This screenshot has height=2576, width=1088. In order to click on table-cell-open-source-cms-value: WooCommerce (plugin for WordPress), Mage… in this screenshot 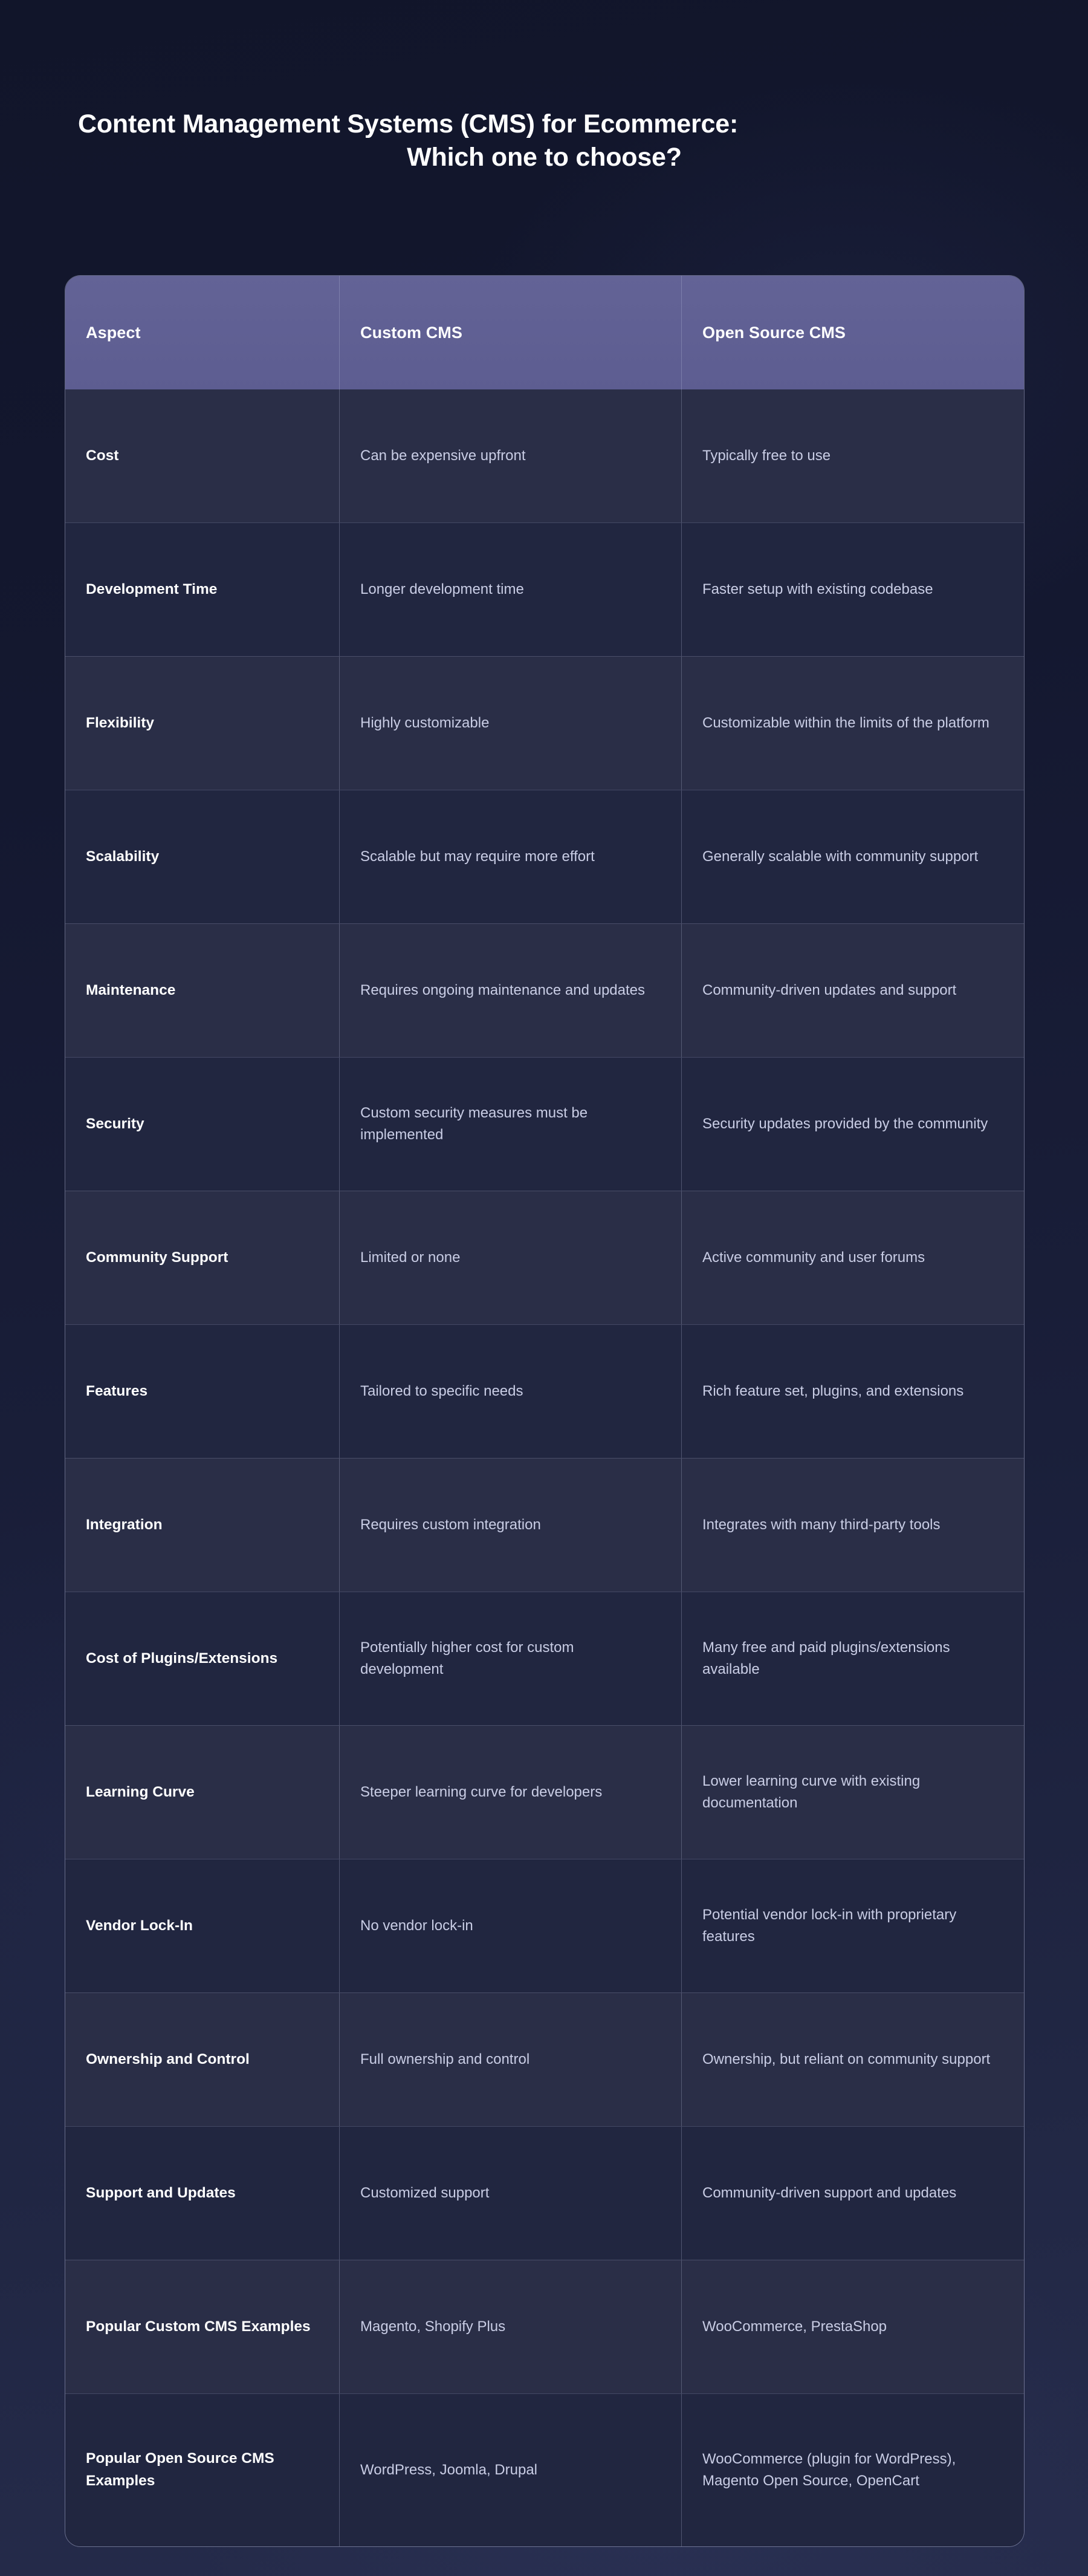, I will do `click(829, 2470)`.